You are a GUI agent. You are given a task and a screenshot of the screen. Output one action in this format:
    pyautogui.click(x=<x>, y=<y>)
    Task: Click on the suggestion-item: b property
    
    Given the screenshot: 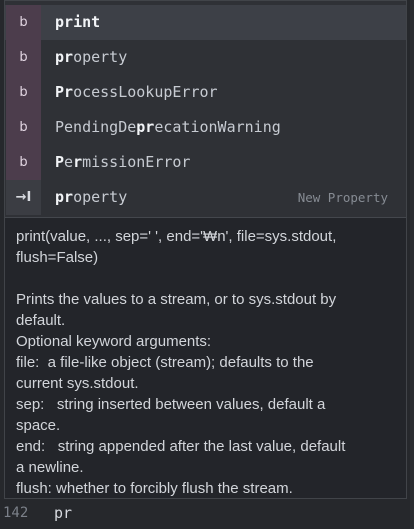 What is the action you would take?
    pyautogui.click(x=205, y=57)
    